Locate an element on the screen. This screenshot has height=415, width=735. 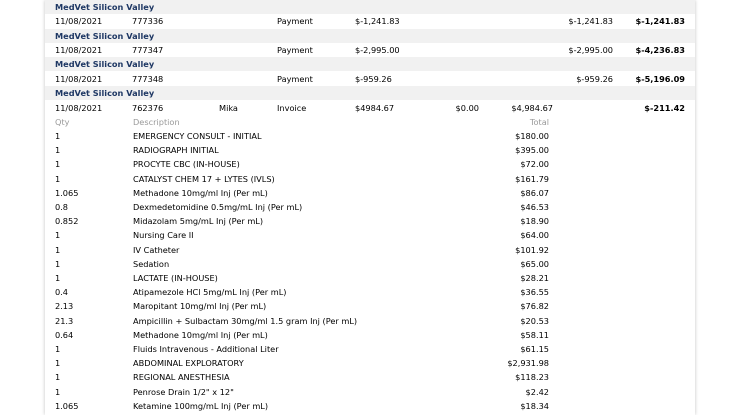
line-item-row: 1 PROCYTE CBC (IN-HOUSE) $72.00 is located at coordinates (370, 164).